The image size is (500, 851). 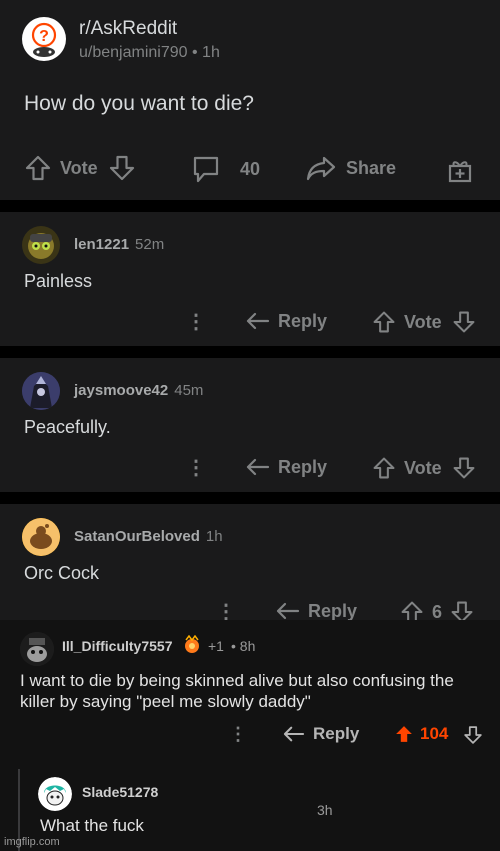 I want to click on comment-username: len1221 52m, so click(x=119, y=244).